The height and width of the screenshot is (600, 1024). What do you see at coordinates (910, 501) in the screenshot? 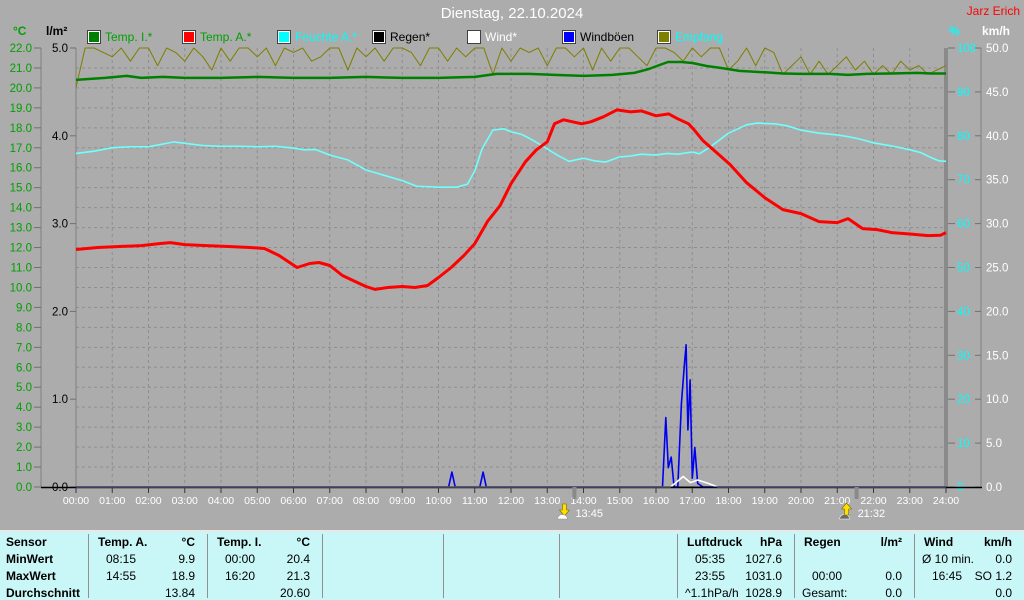
I see `time-tick-label: 23:00` at bounding box center [910, 501].